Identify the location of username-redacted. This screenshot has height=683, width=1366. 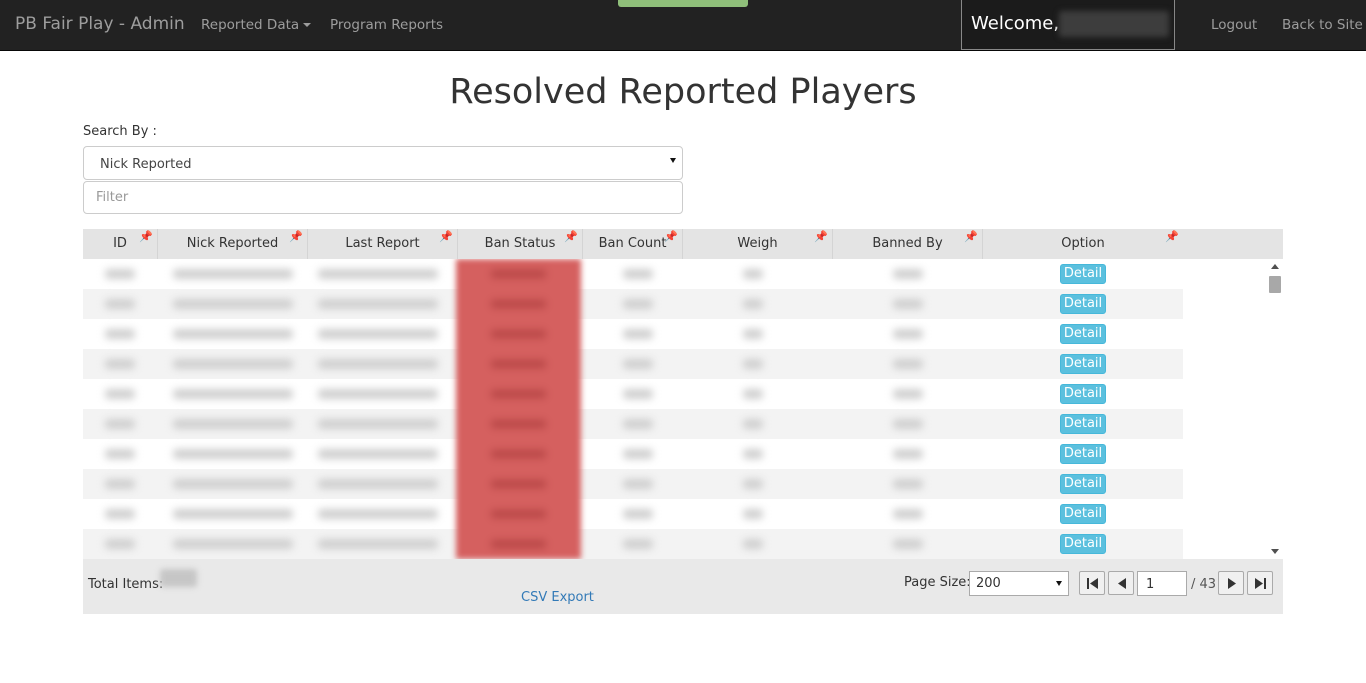
(1114, 24).